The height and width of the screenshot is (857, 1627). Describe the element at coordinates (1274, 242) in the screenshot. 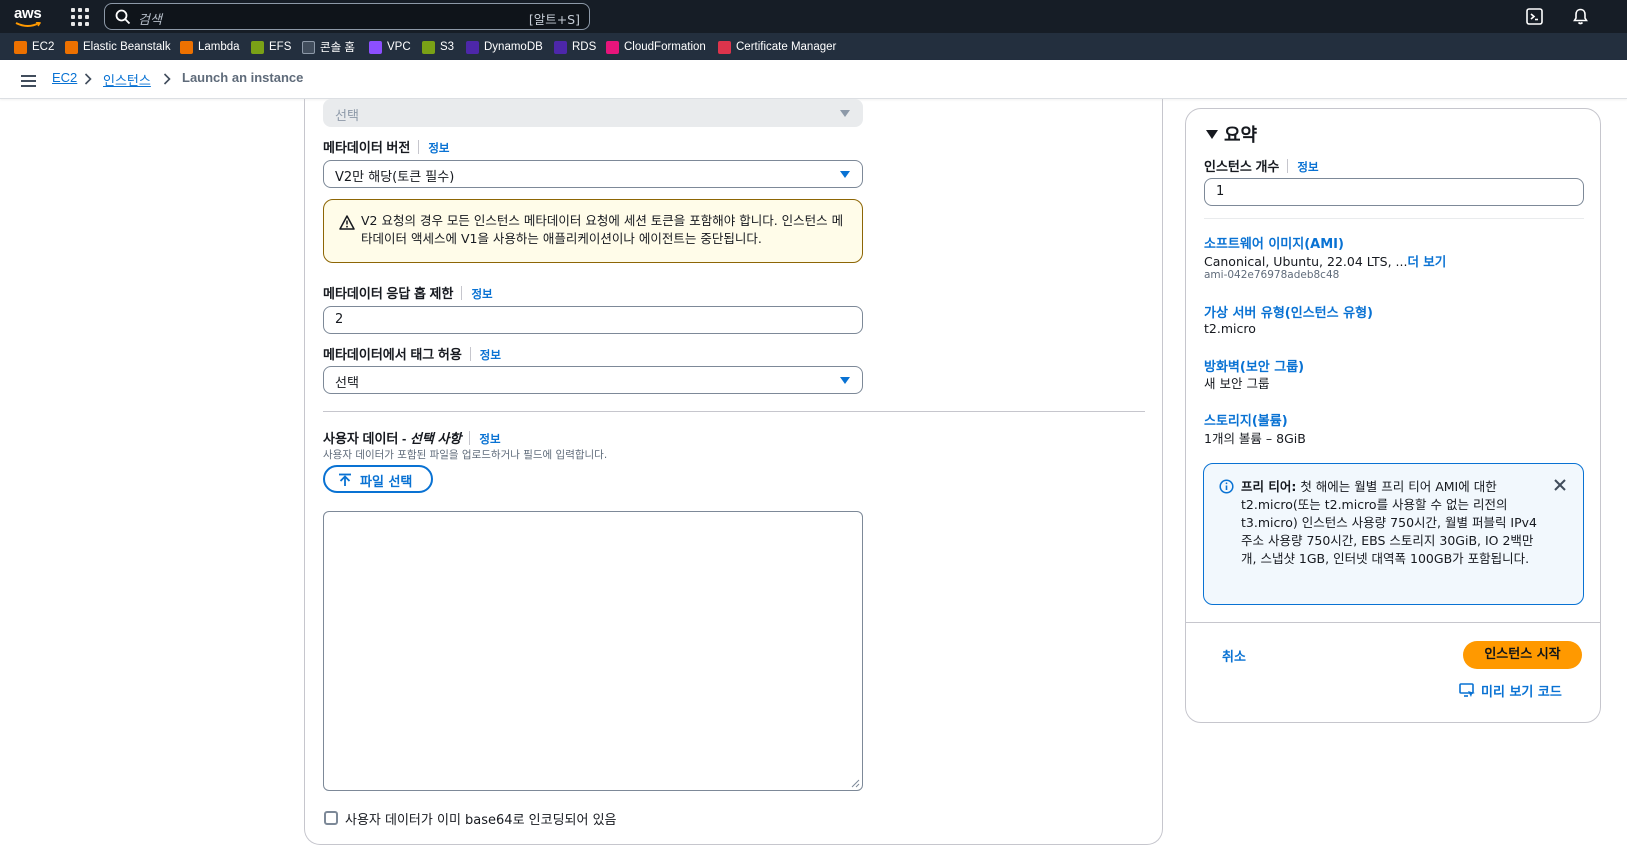

I see `ami-link: 소프트웨어 이미지(AMI)` at that location.